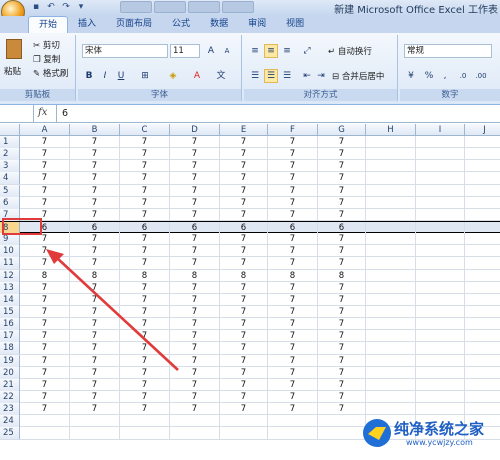  Describe the element at coordinates (185, 51) in the screenshot. I see `font-size-select: 11` at that location.